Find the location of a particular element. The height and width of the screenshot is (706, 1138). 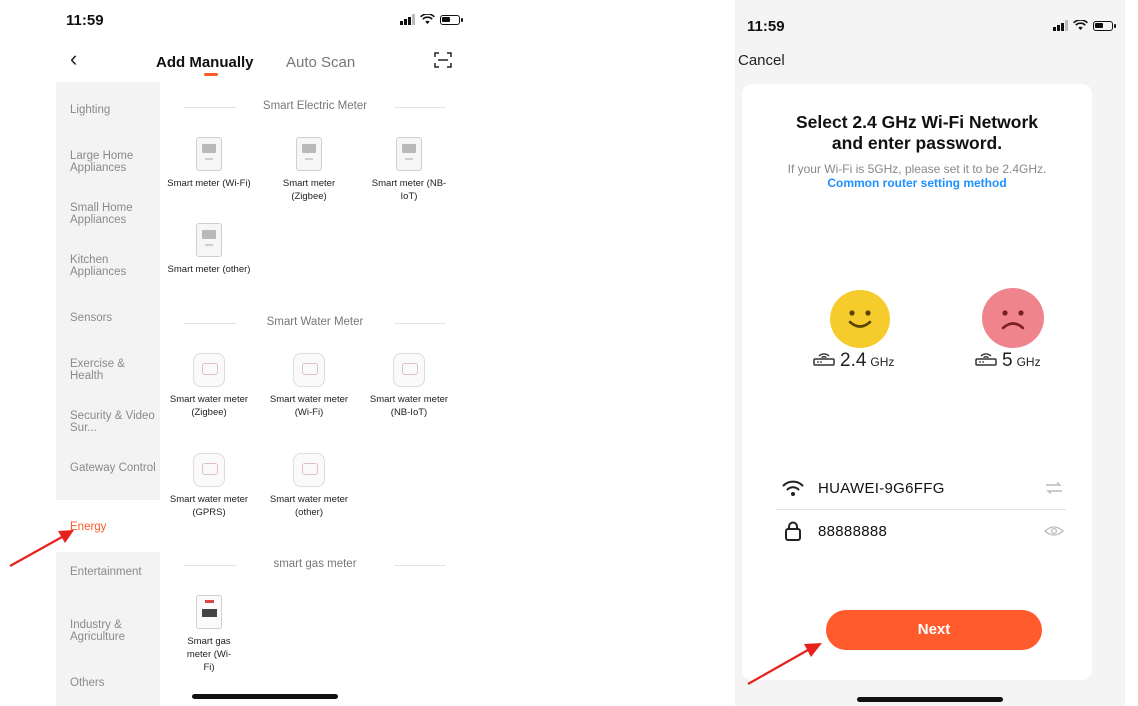

frequency-2-4ghz: 2.4 GHz is located at coordinates (853, 361).